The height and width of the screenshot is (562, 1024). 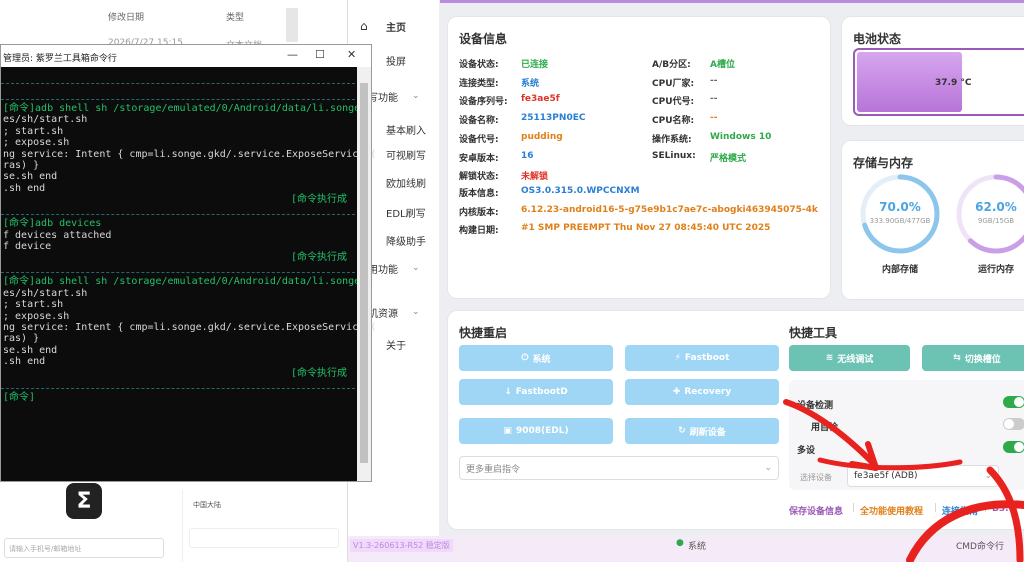 I want to click on save-device-info-link: 保存设备信息, so click(x=816, y=510).